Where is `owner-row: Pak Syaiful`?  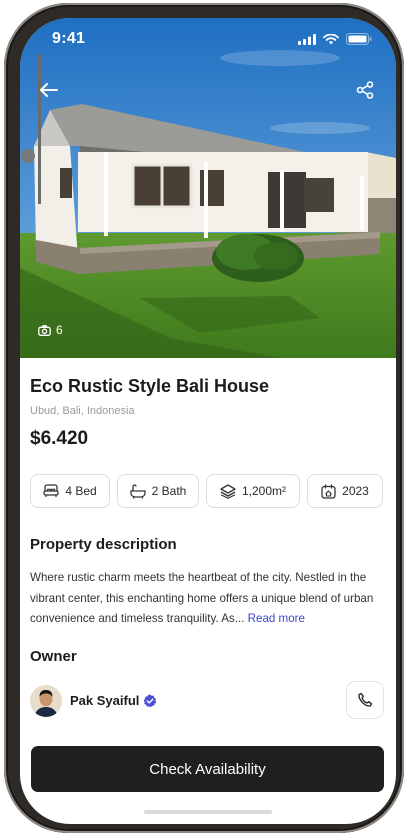 owner-row: Pak Syaiful is located at coordinates (207, 702).